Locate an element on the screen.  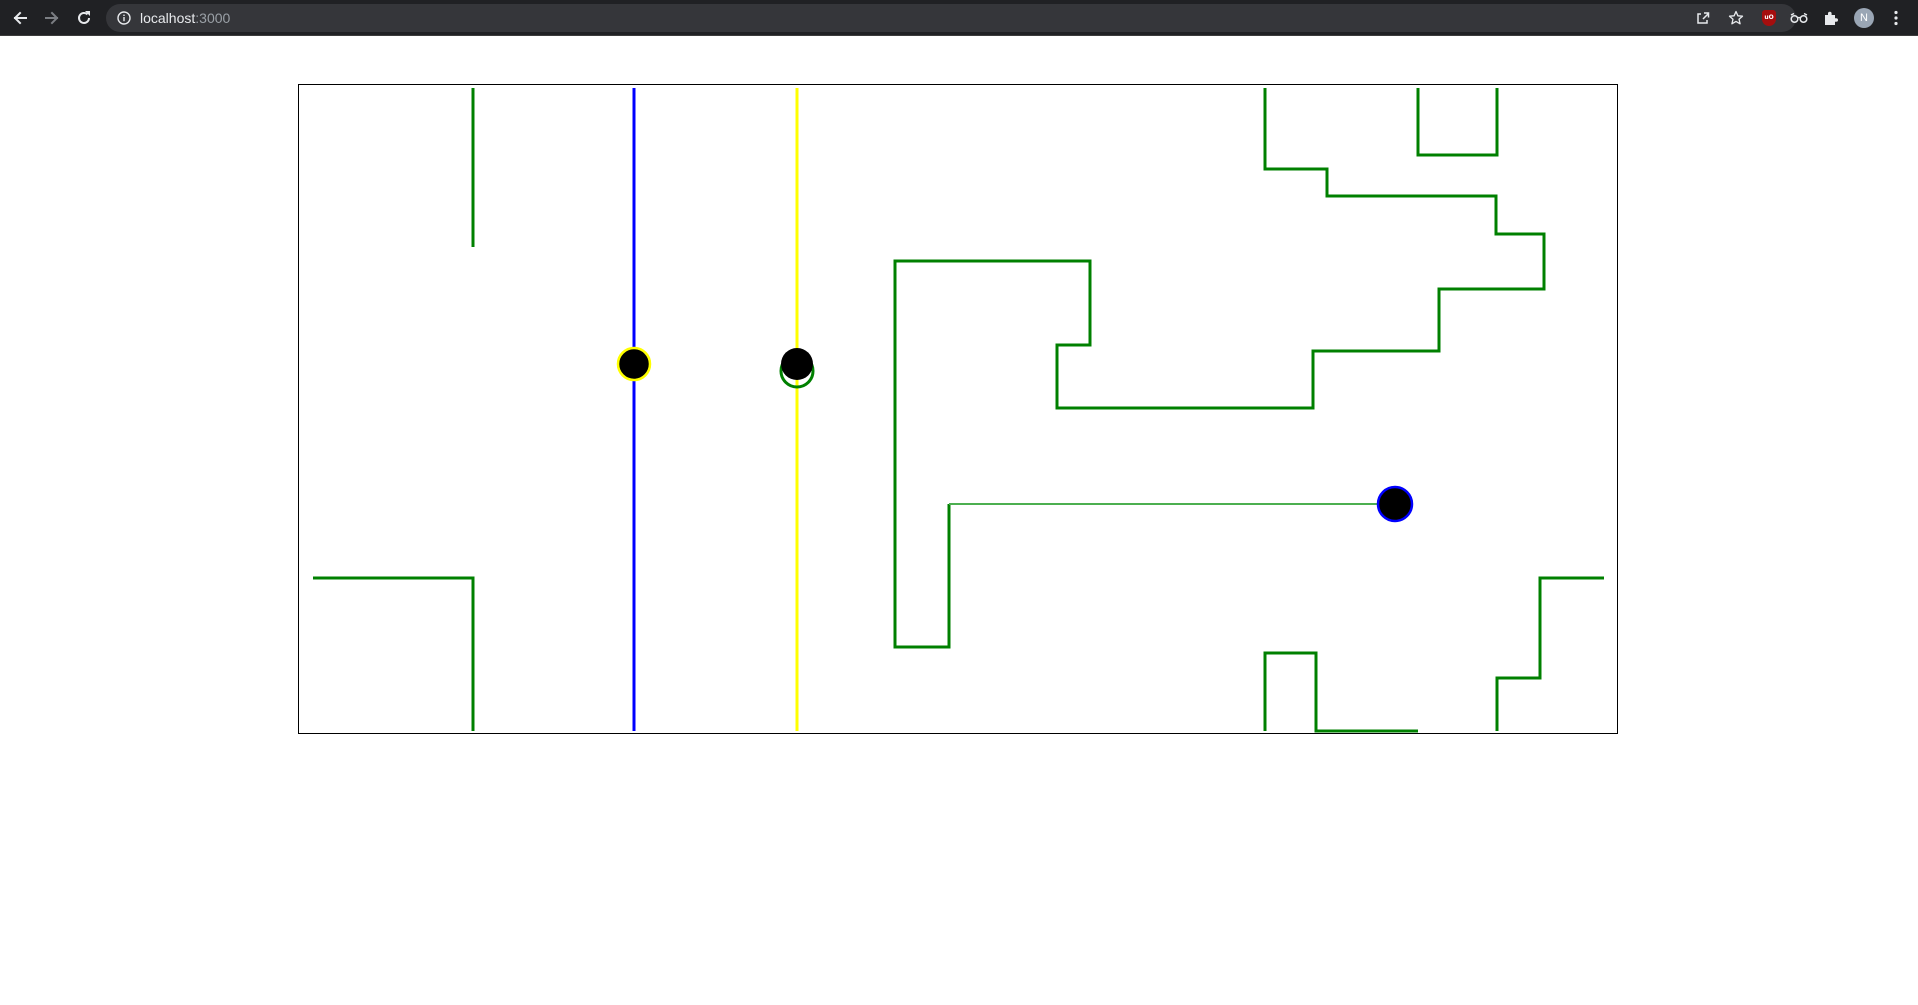
player-blue-ring-body is located at coordinates (1395, 504).